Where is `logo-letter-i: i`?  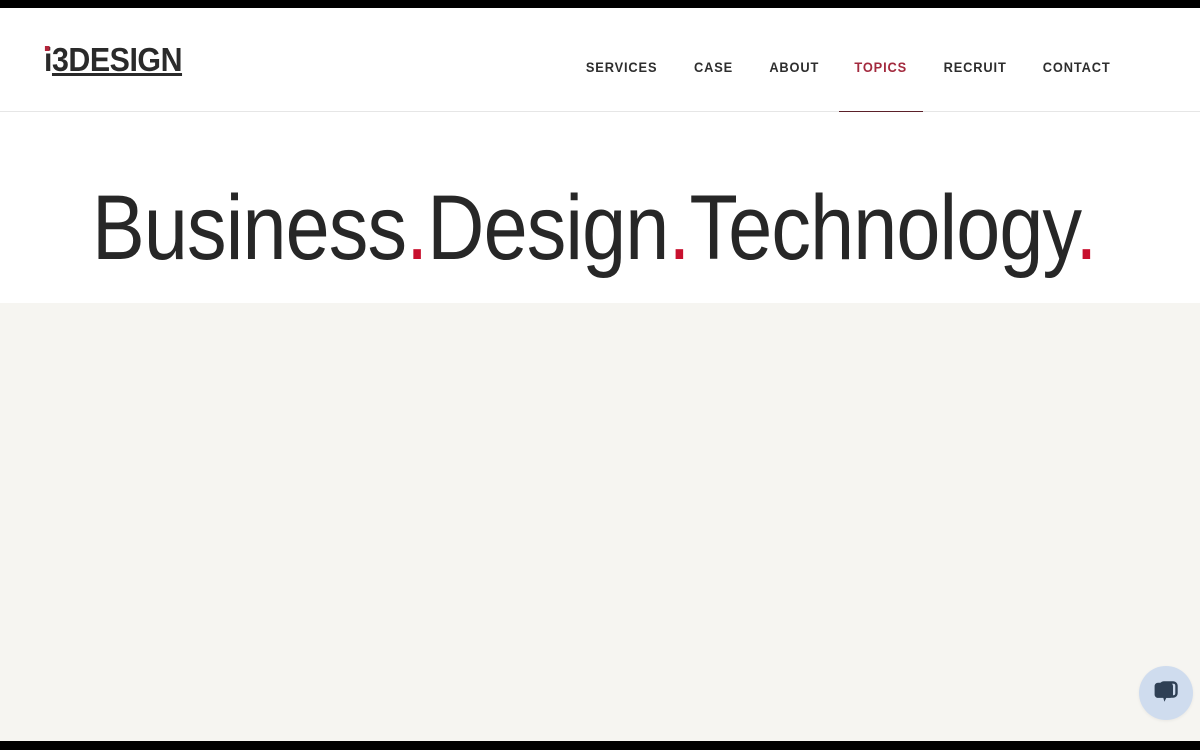 logo-letter-i: i is located at coordinates (48, 59).